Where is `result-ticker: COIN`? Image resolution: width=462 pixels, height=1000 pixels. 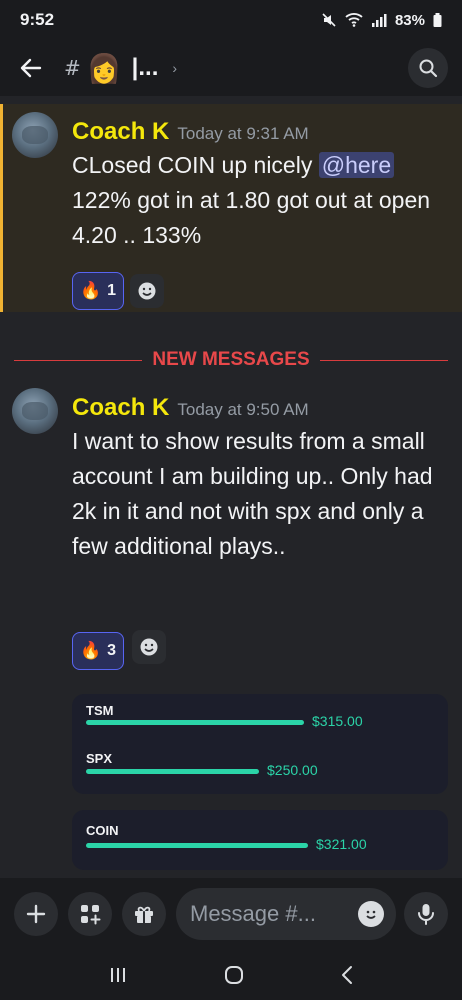 result-ticker: COIN is located at coordinates (102, 830).